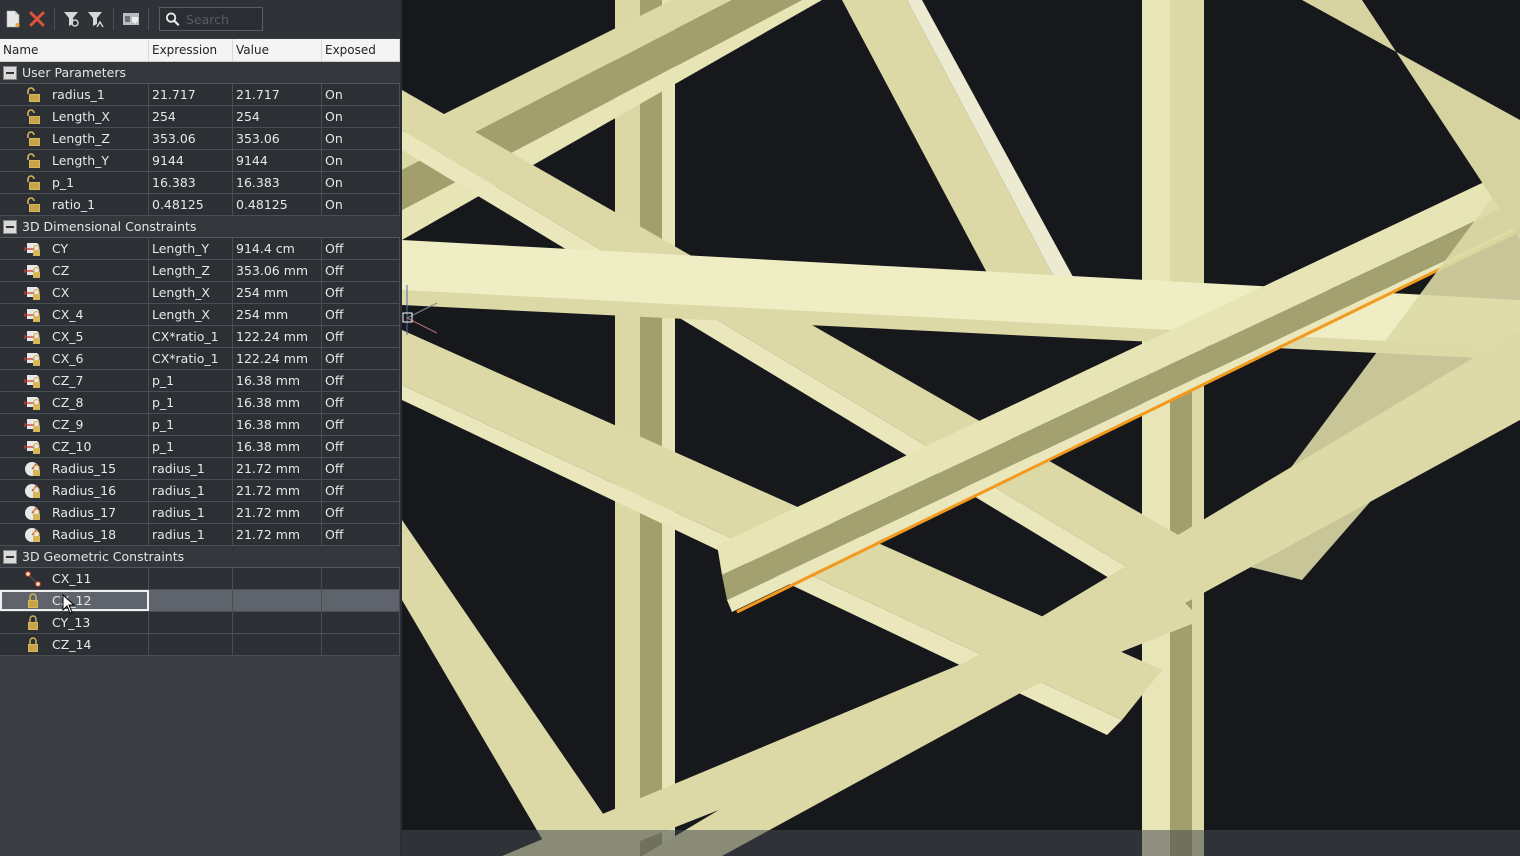  I want to click on table-row: CX_5 CX*ratio_1 122.24 mm Off, so click(200, 337).